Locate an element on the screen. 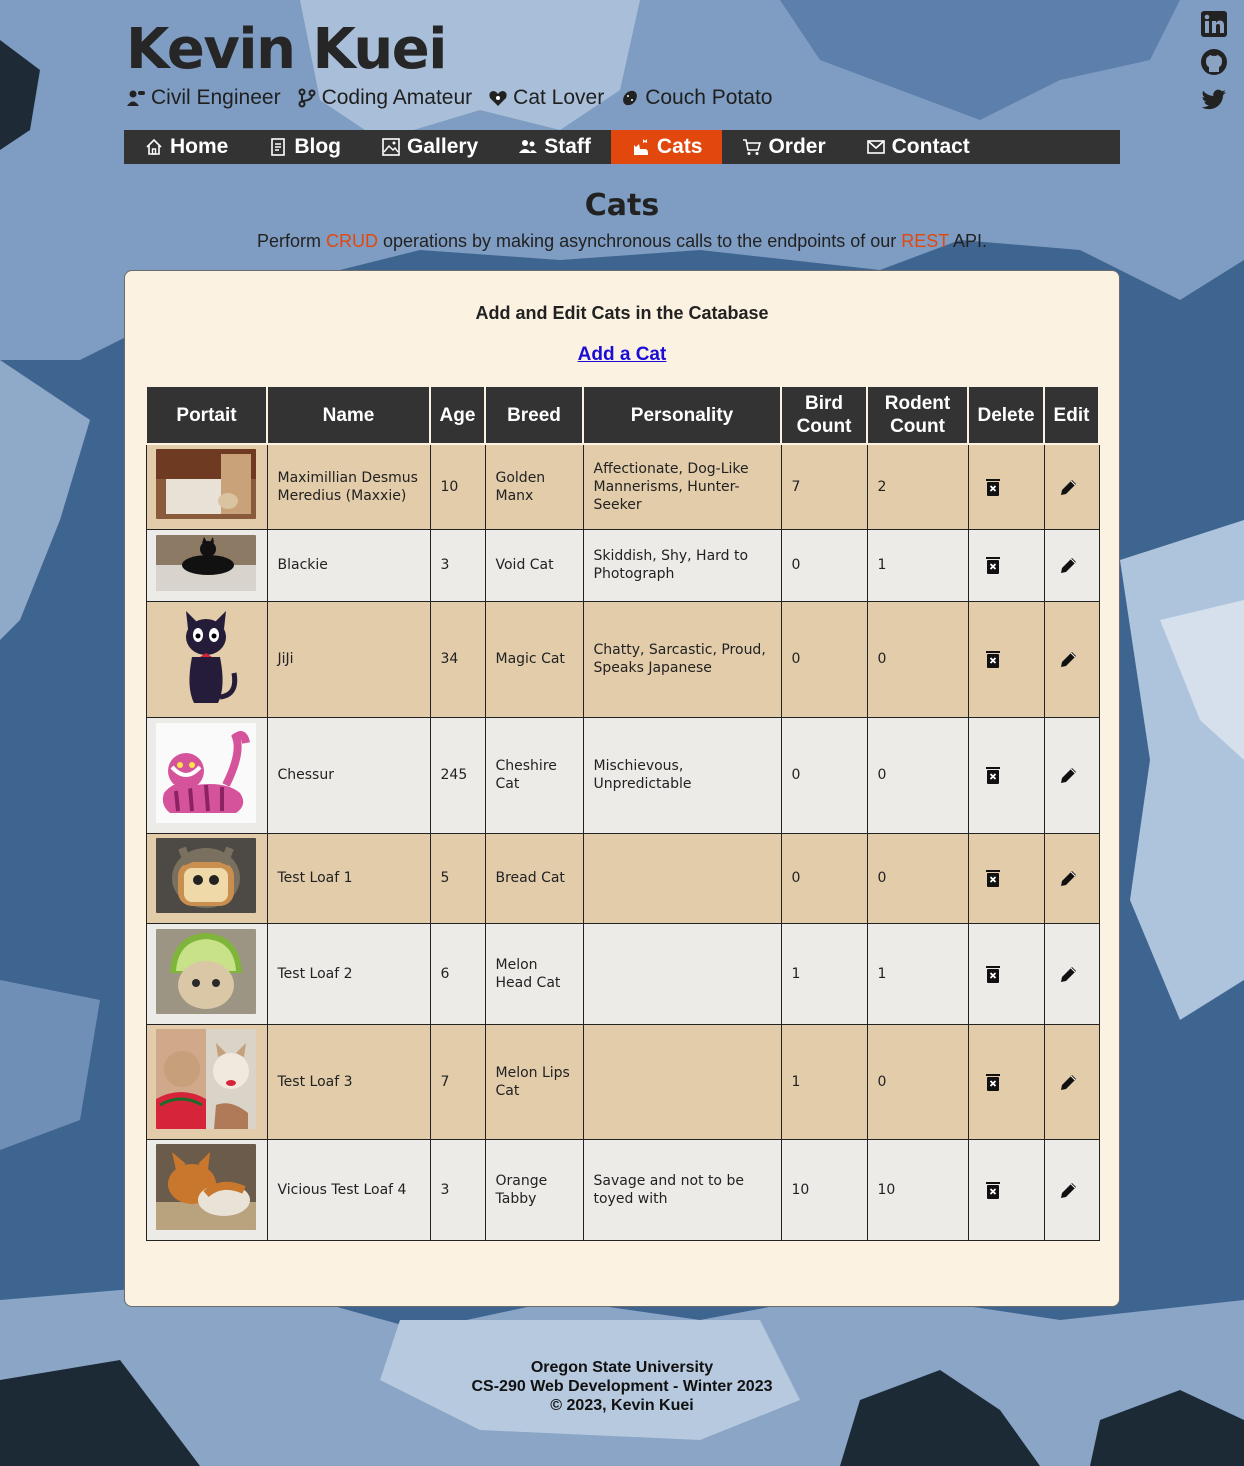 Image resolution: width=1244 pixels, height=1466 pixels. twitter-icon is located at coordinates (1214, 100).